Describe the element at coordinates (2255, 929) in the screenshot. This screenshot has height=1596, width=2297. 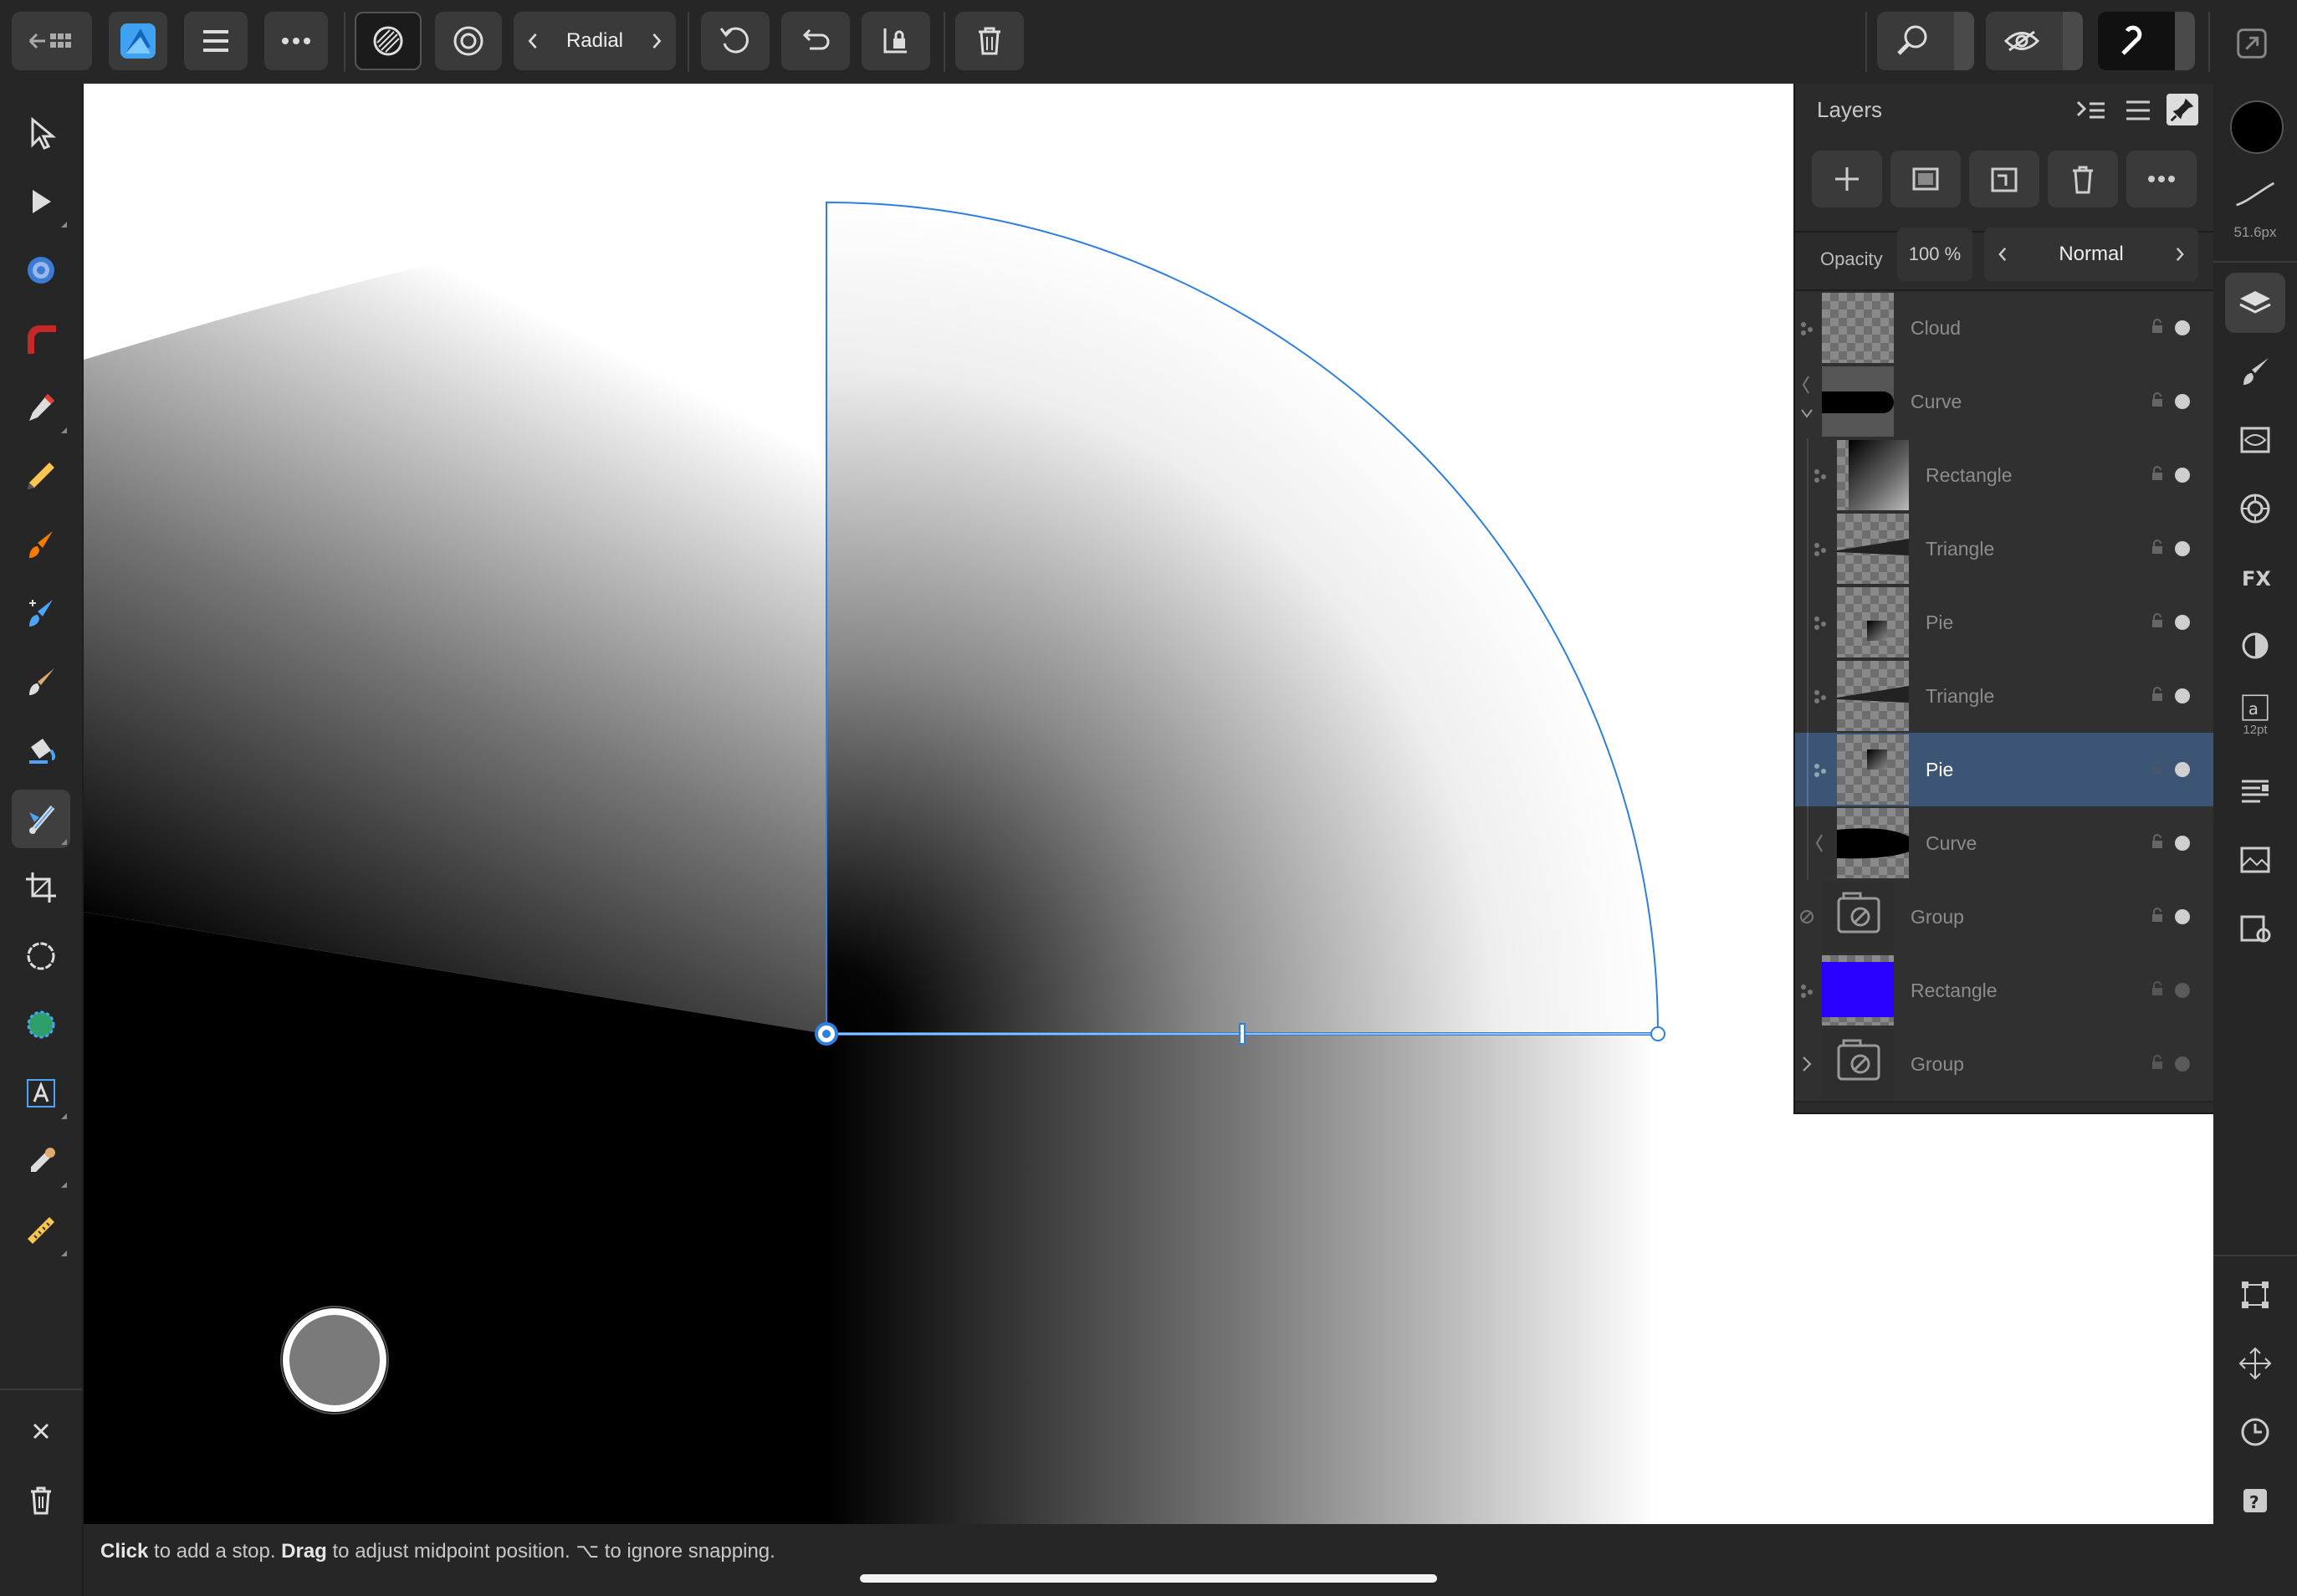
I see `settings-studio-button` at that location.